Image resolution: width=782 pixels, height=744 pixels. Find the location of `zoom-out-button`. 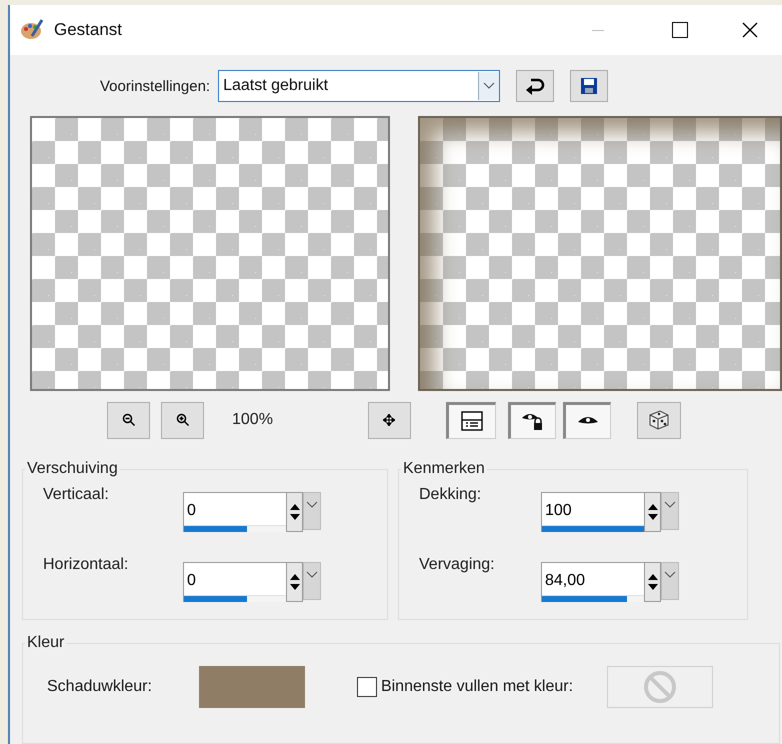

zoom-out-button is located at coordinates (128, 420).